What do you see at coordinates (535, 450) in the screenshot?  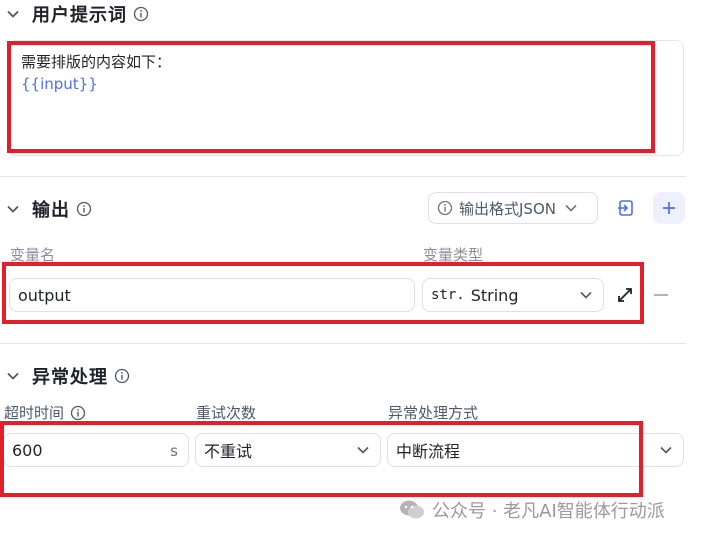 I see `error-method-select: 中断流程` at bounding box center [535, 450].